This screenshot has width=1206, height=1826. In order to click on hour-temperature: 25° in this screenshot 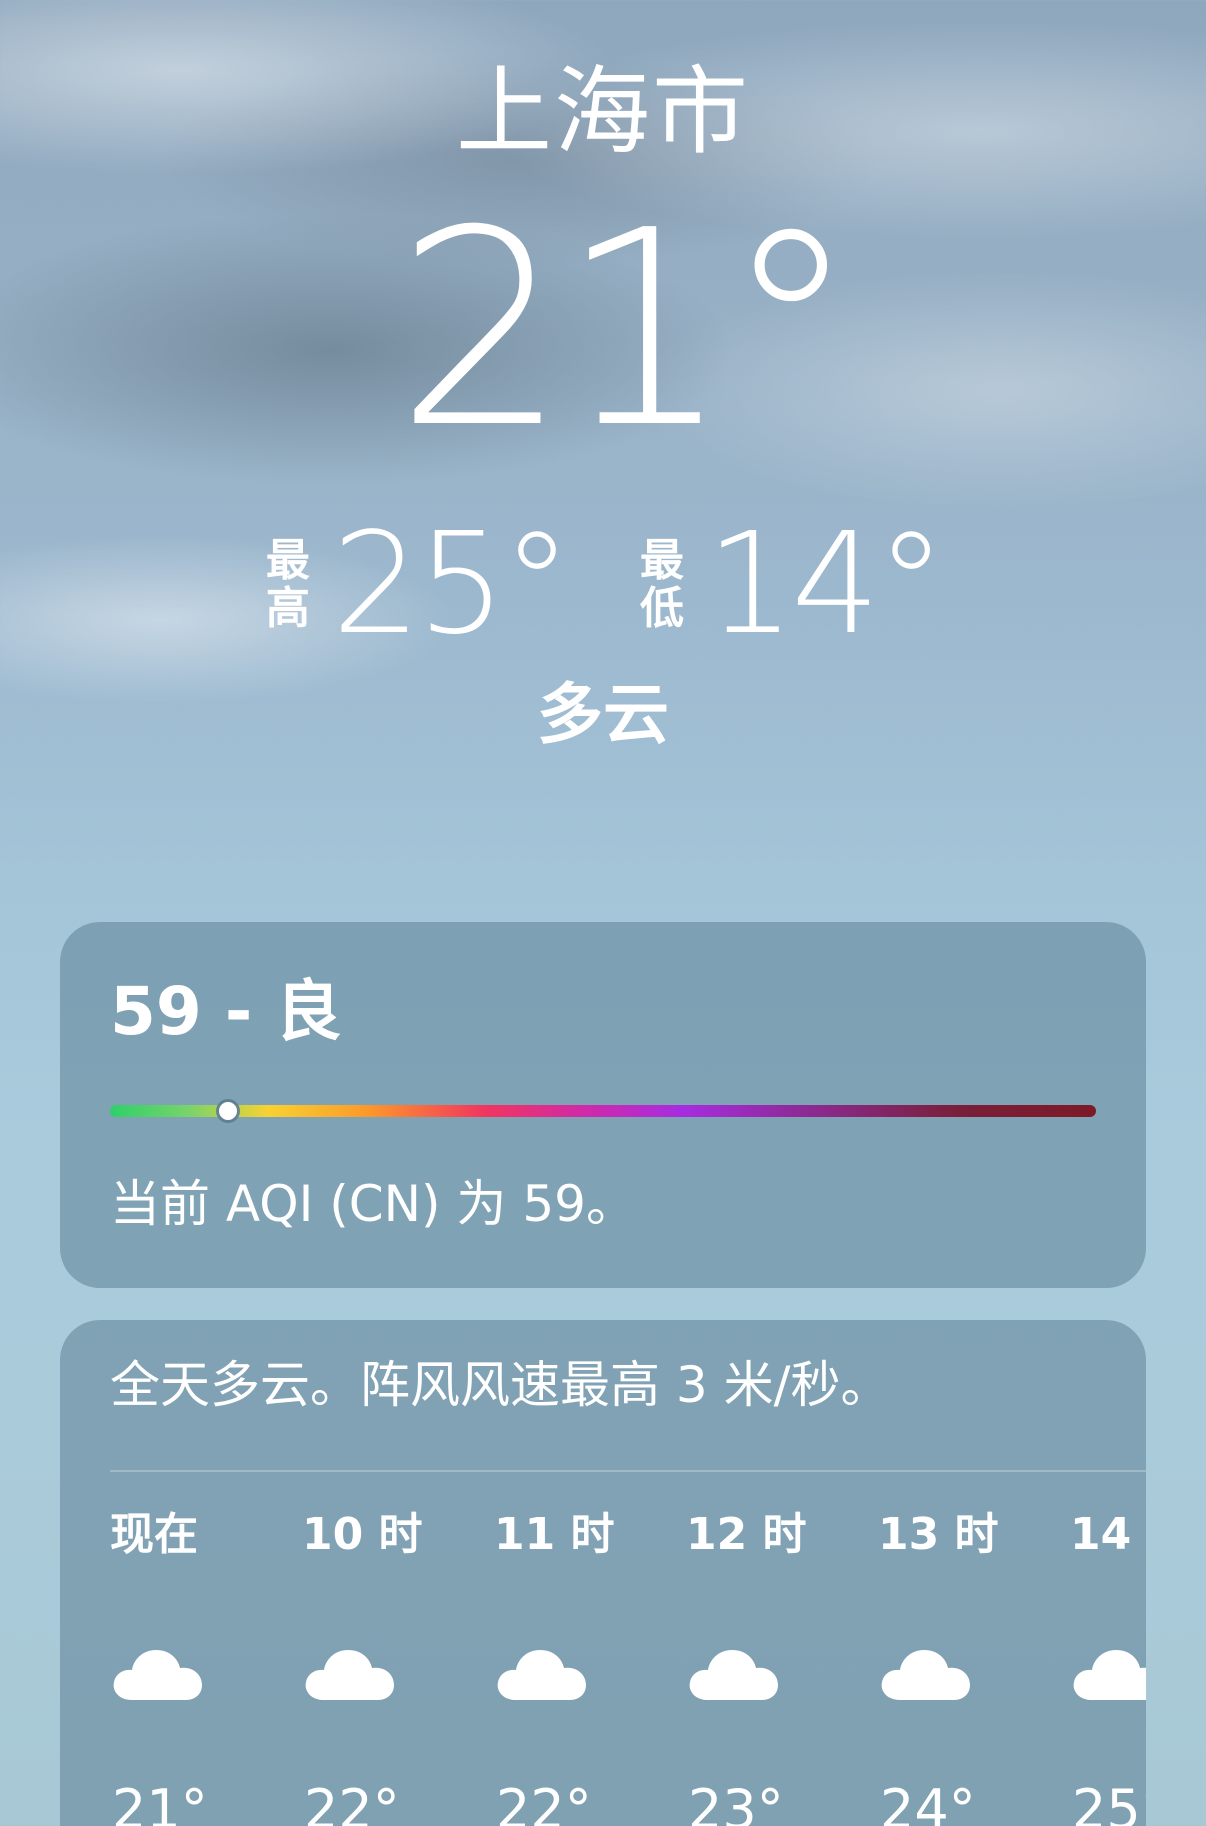, I will do `click(1109, 1802)`.